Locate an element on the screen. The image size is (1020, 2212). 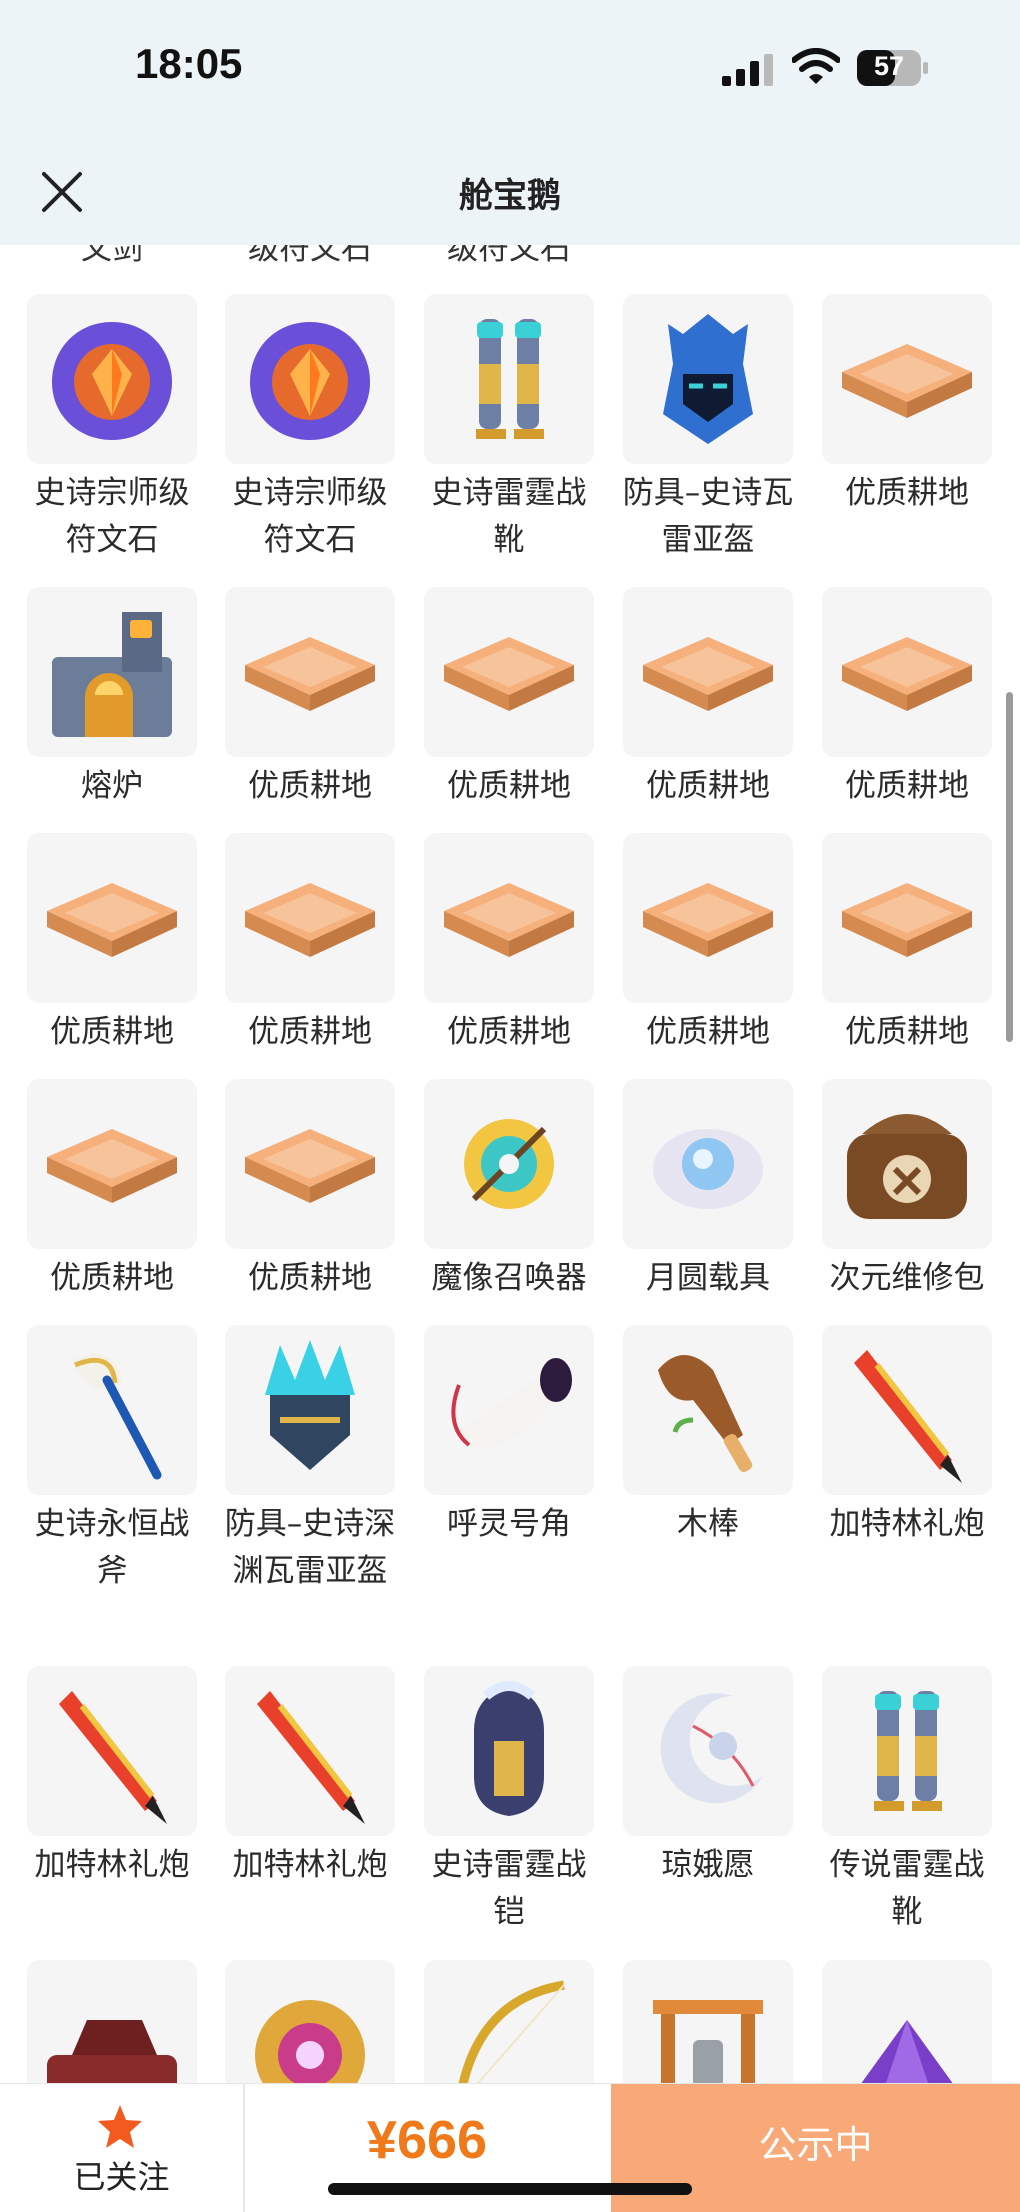
item-label: 木棒 is located at coordinates (708, 1524).